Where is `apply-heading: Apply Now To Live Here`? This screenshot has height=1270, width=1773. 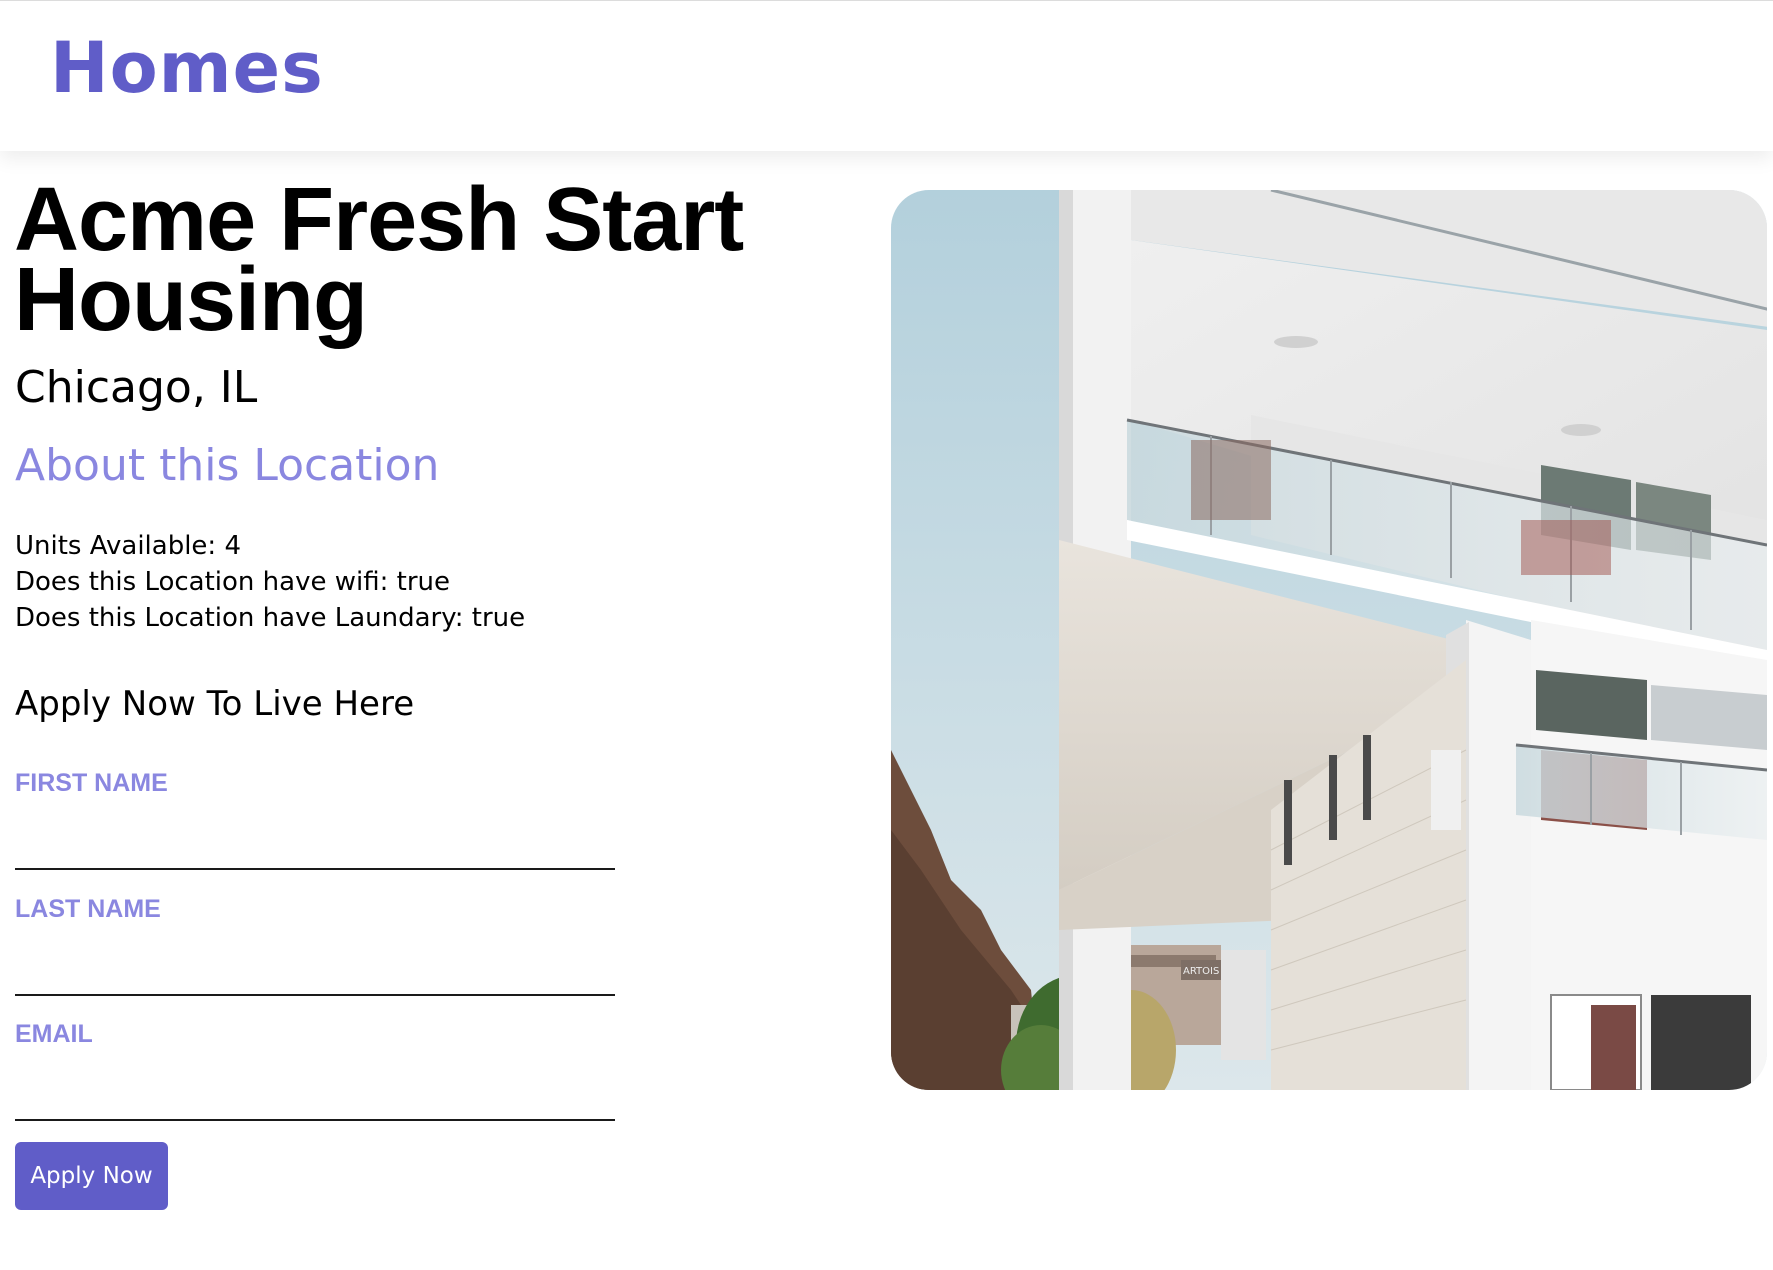
apply-heading: Apply Now To Live Here is located at coordinates (215, 704).